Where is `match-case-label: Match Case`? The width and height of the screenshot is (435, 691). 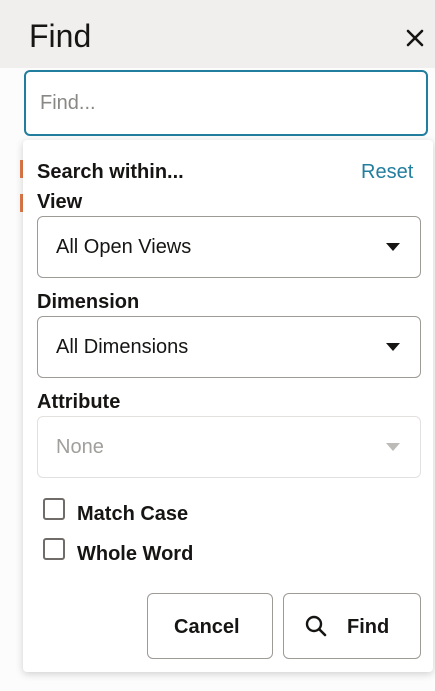
match-case-label: Match Case is located at coordinates (133, 514).